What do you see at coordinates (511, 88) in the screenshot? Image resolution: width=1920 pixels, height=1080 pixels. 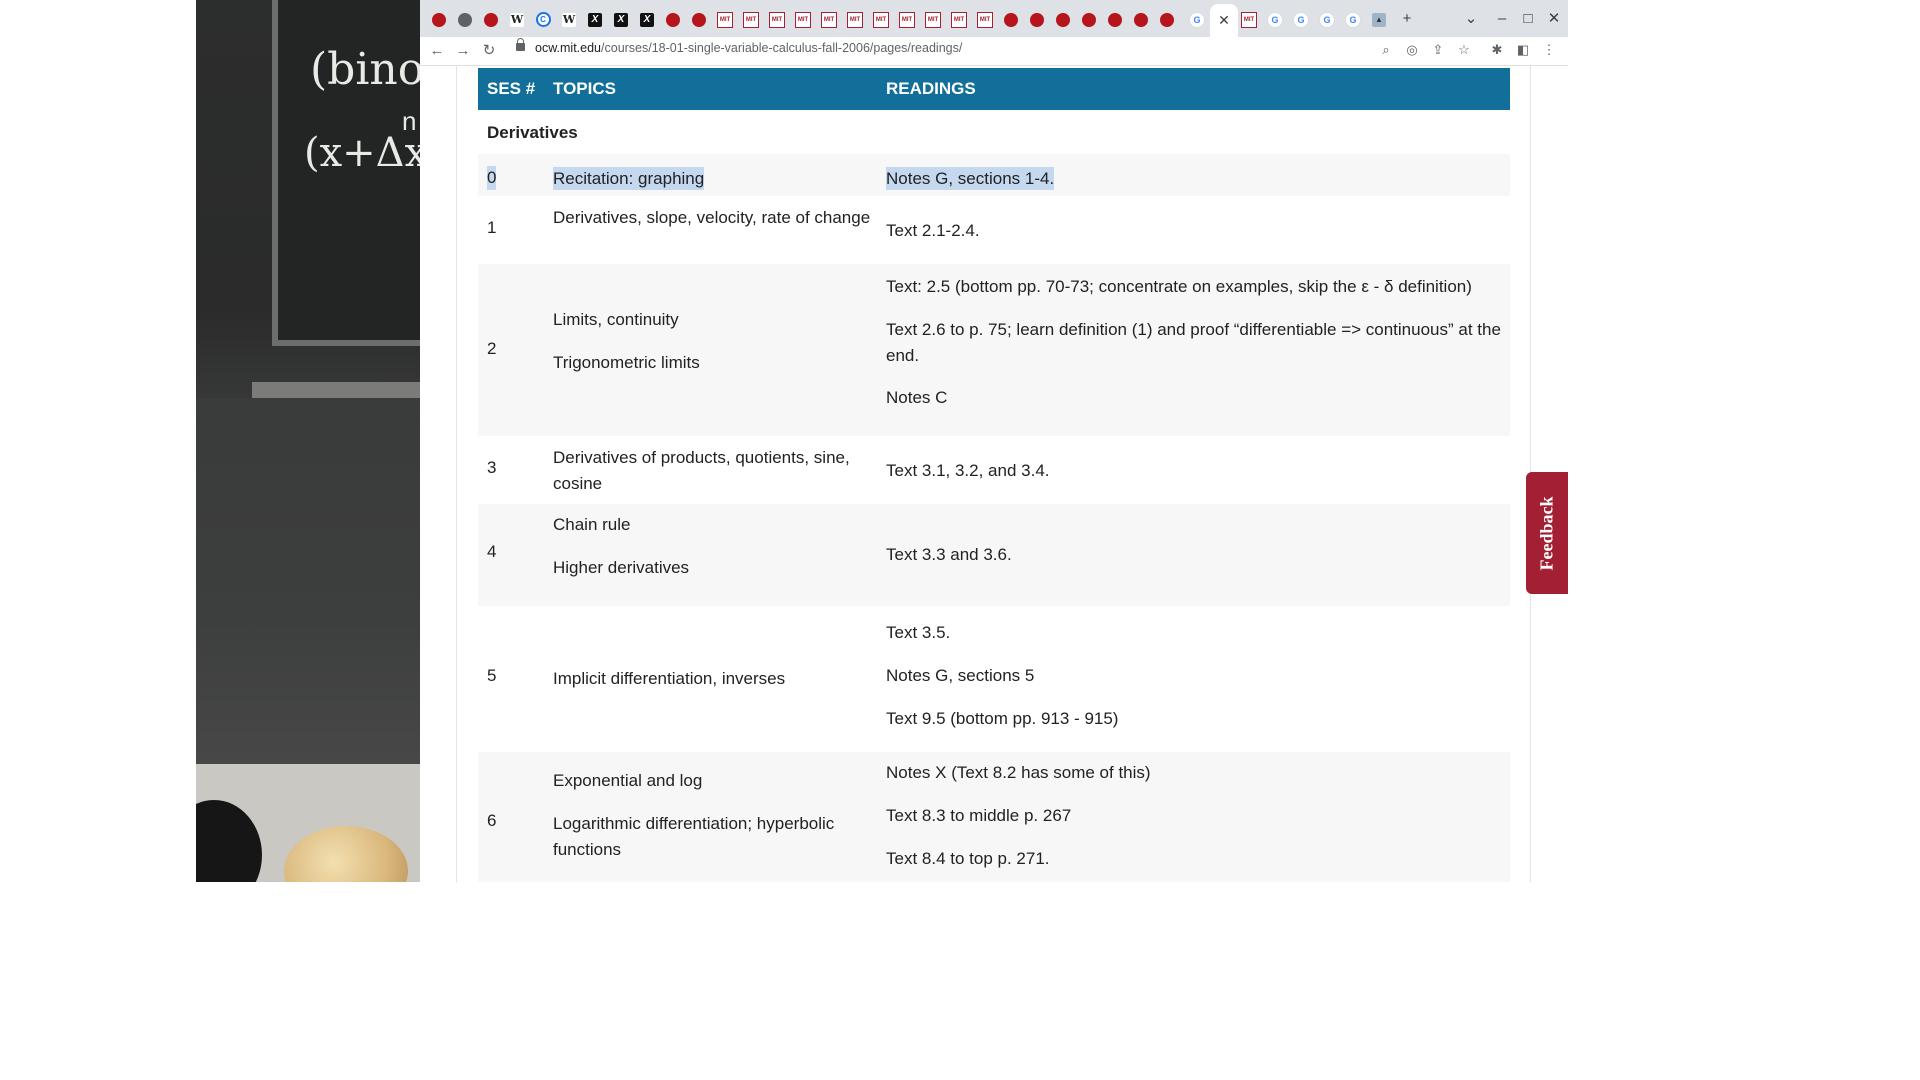 I see `header-ses: SES #` at bounding box center [511, 88].